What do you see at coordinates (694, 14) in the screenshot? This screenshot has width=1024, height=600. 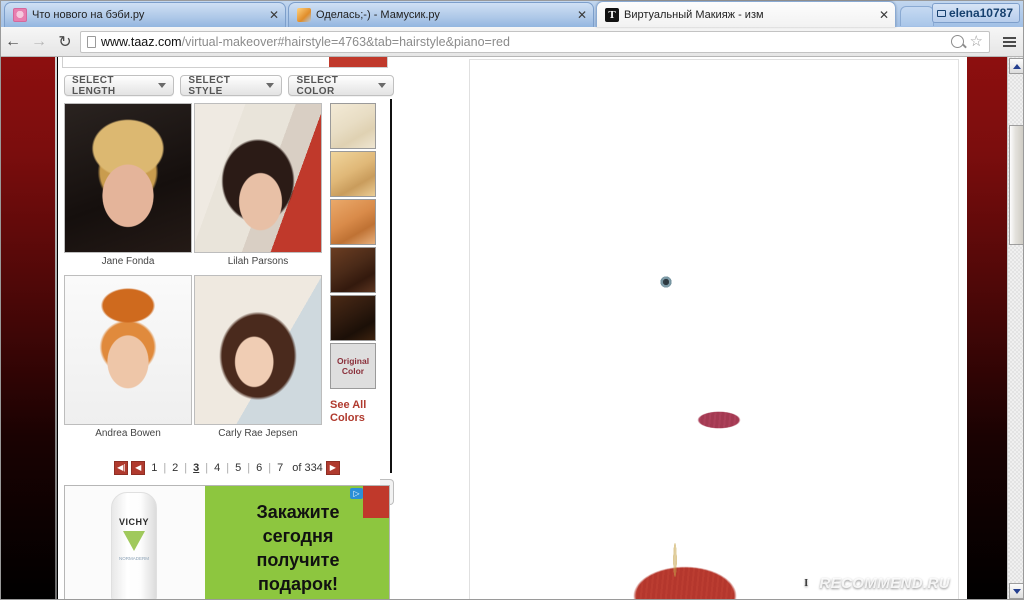 I see `browser-tab-3-title: Виртуальный Макияж - изм` at bounding box center [694, 14].